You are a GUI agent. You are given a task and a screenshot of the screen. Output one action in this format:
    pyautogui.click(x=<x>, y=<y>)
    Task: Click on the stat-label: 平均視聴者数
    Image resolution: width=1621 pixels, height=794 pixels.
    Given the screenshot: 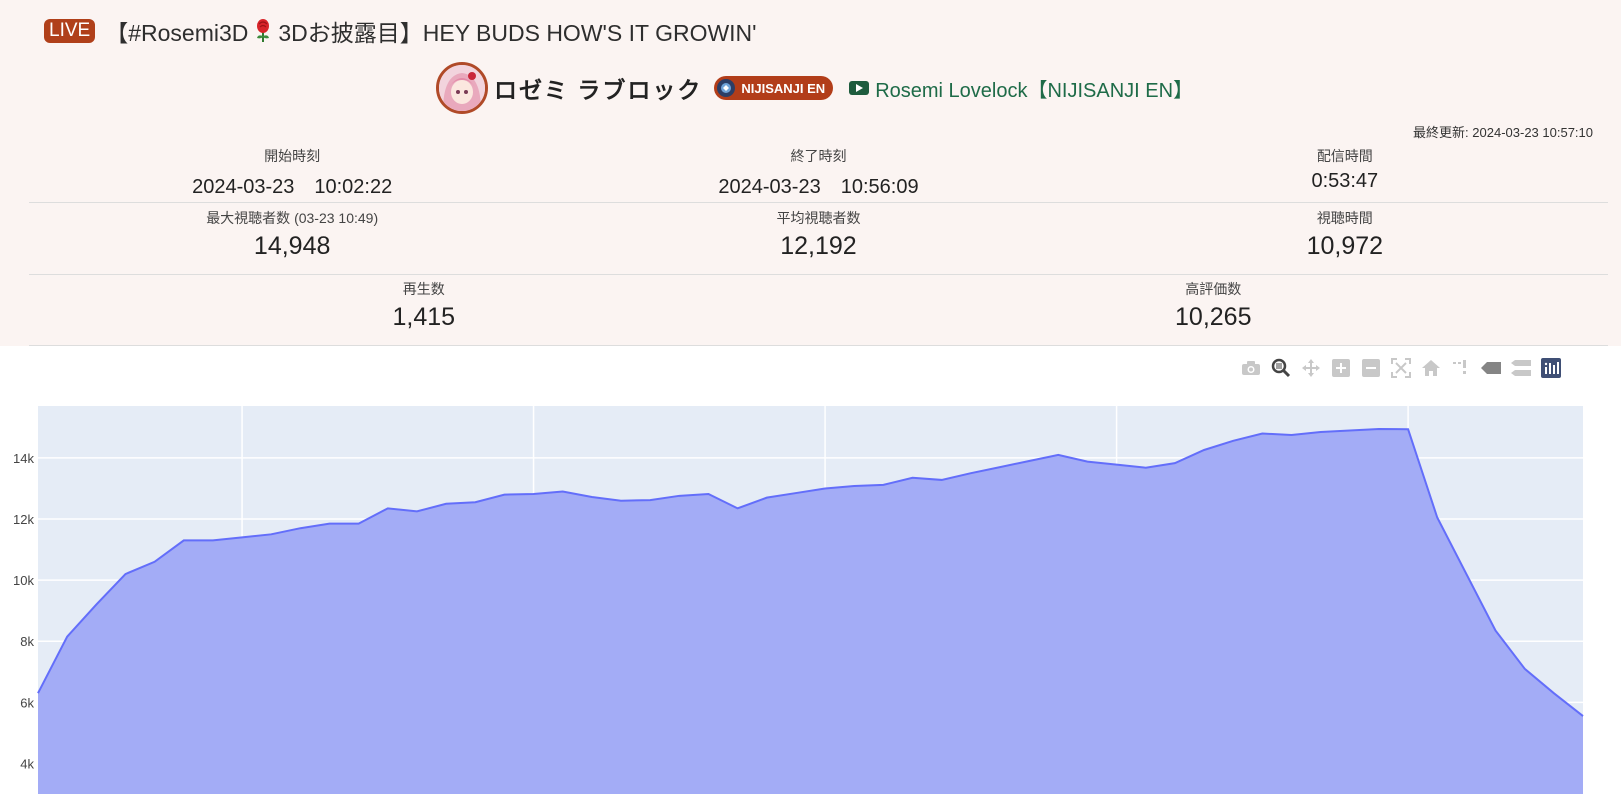 What is the action you would take?
    pyautogui.click(x=818, y=218)
    